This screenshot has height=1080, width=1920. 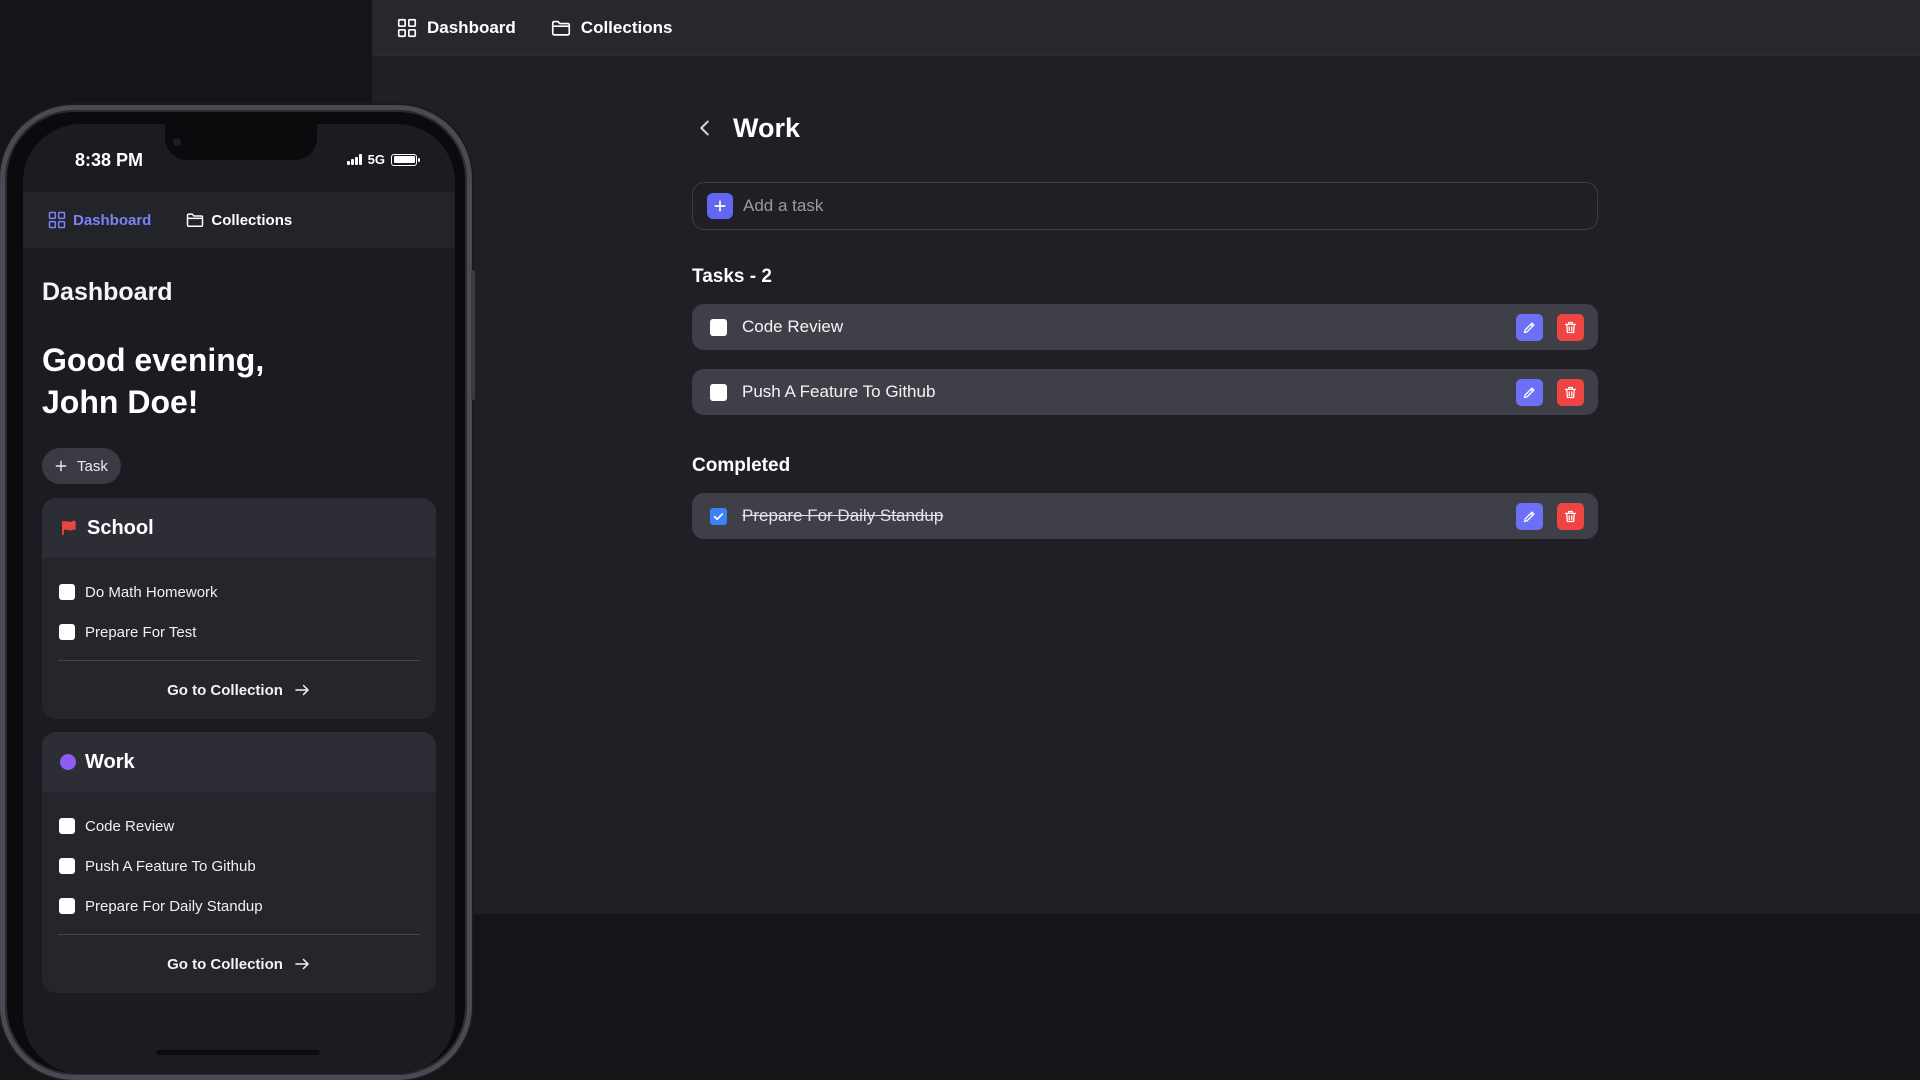 I want to click on phone-nav-collections-label: Collections, so click(x=252, y=220).